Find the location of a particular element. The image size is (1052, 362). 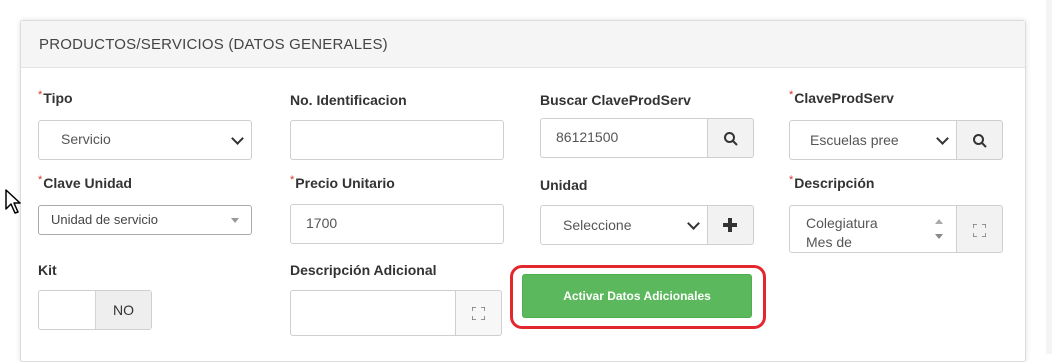

tipo-label-text: Tipo is located at coordinates (58, 98).